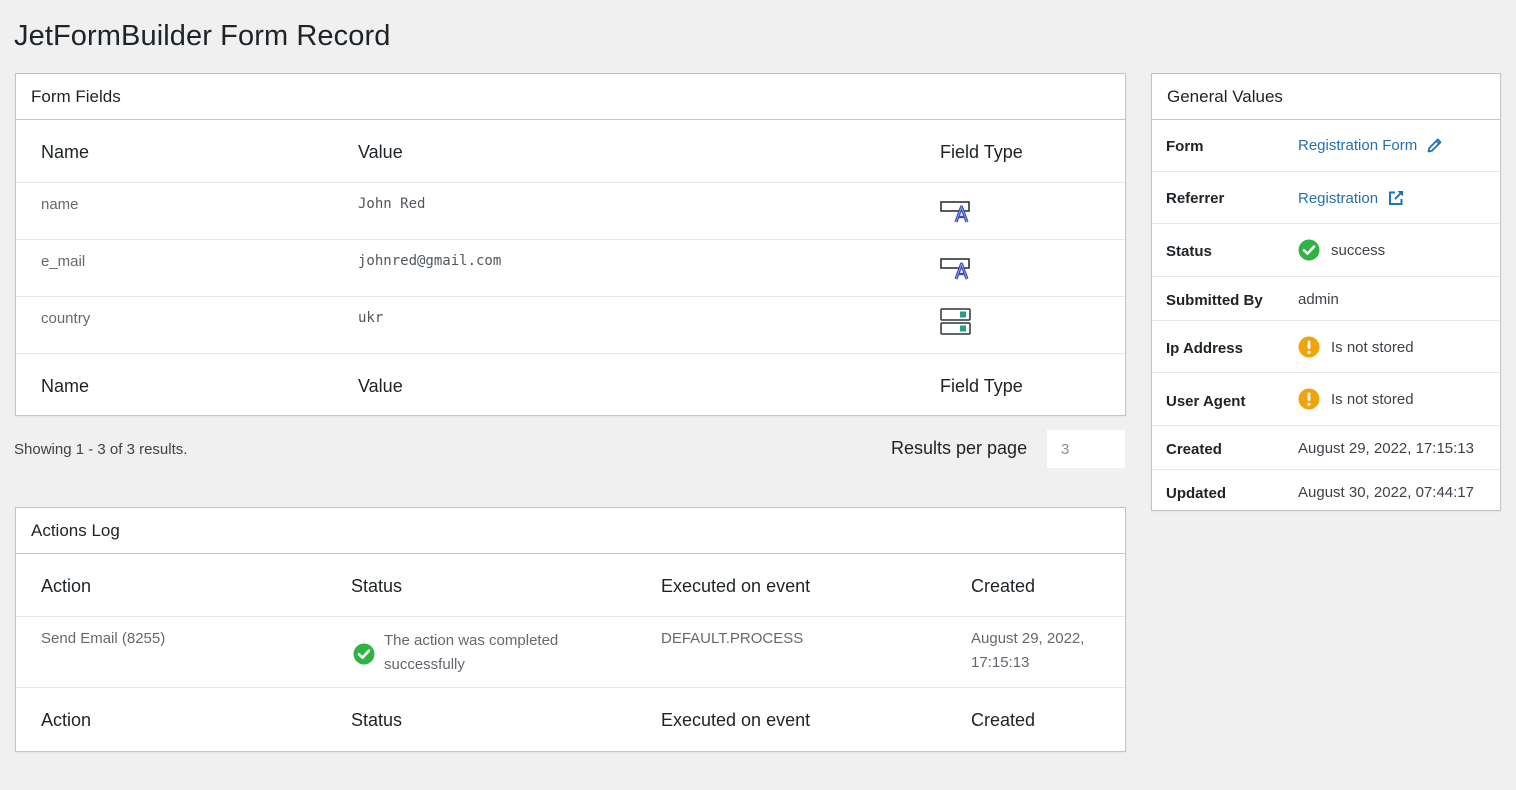 The width and height of the screenshot is (1516, 790). I want to click on general-values-panel-title: General Values, so click(1326, 97).